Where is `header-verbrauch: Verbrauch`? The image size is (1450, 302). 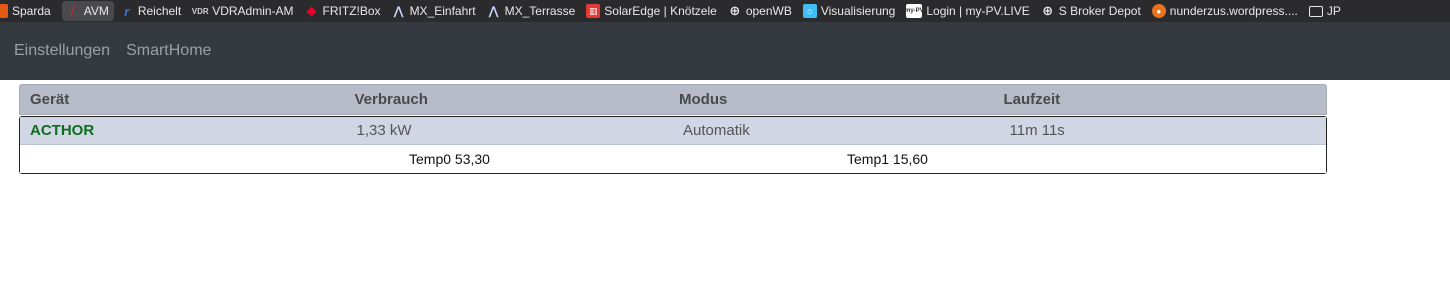 header-verbrauch: Verbrauch is located at coordinates (391, 99).